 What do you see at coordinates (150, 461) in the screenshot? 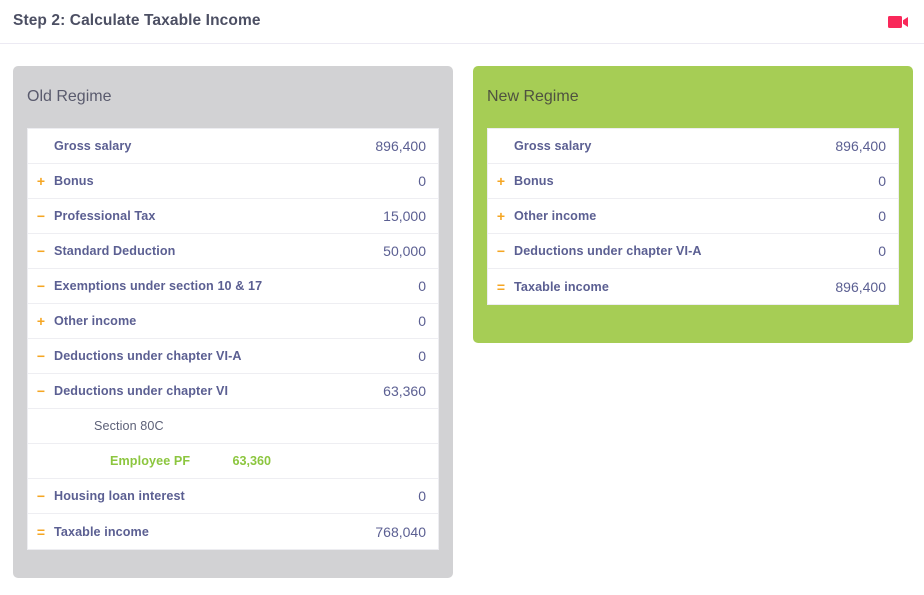
I see `row-label: Employee PF` at bounding box center [150, 461].